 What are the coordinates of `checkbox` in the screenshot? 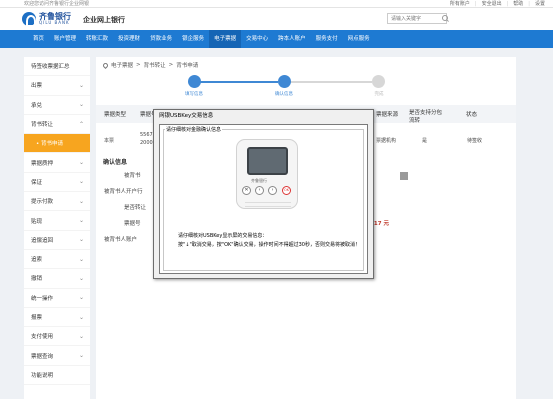 It's located at (404, 176).